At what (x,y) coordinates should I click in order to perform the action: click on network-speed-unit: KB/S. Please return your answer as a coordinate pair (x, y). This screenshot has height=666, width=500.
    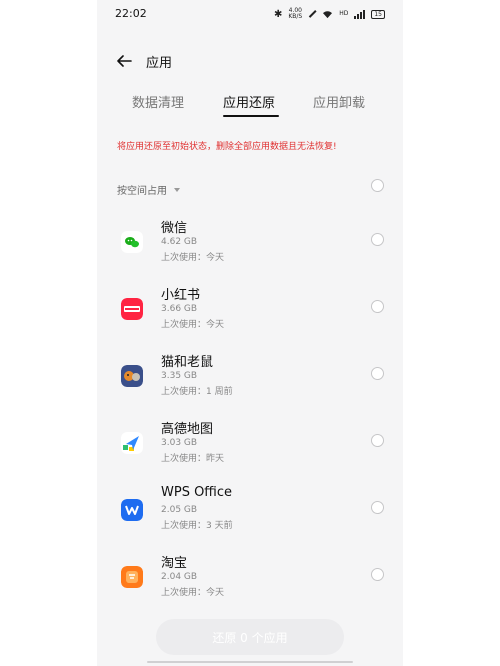
    Looking at the image, I should click on (295, 16).